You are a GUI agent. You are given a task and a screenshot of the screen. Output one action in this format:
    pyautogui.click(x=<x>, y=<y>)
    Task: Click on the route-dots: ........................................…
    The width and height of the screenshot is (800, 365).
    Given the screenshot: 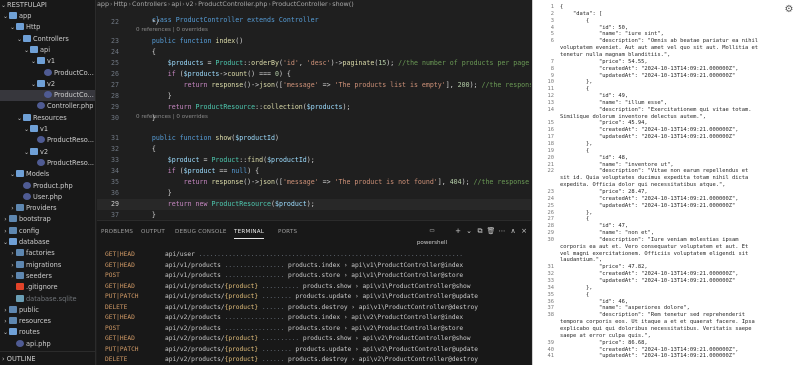 What is the action you would take?
    pyautogui.click(x=329, y=254)
    